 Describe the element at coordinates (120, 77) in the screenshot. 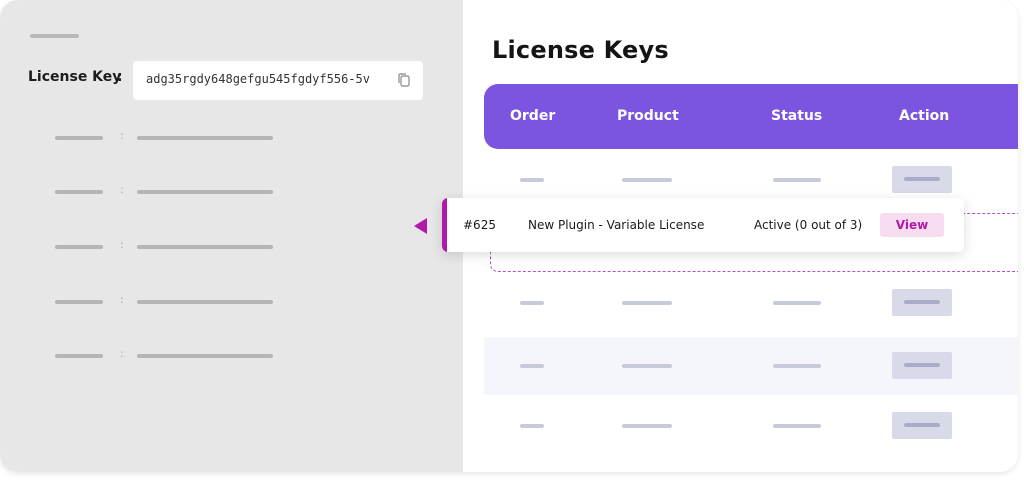

I see `license-key-colon: :` at that location.